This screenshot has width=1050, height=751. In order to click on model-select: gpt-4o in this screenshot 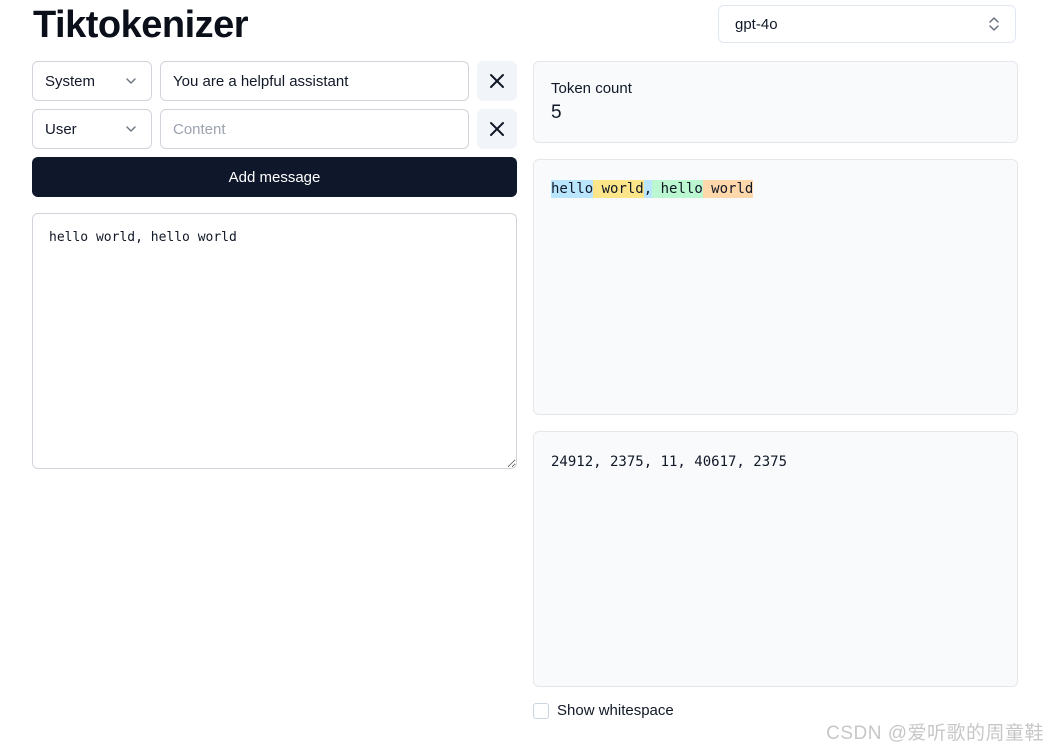, I will do `click(867, 24)`.